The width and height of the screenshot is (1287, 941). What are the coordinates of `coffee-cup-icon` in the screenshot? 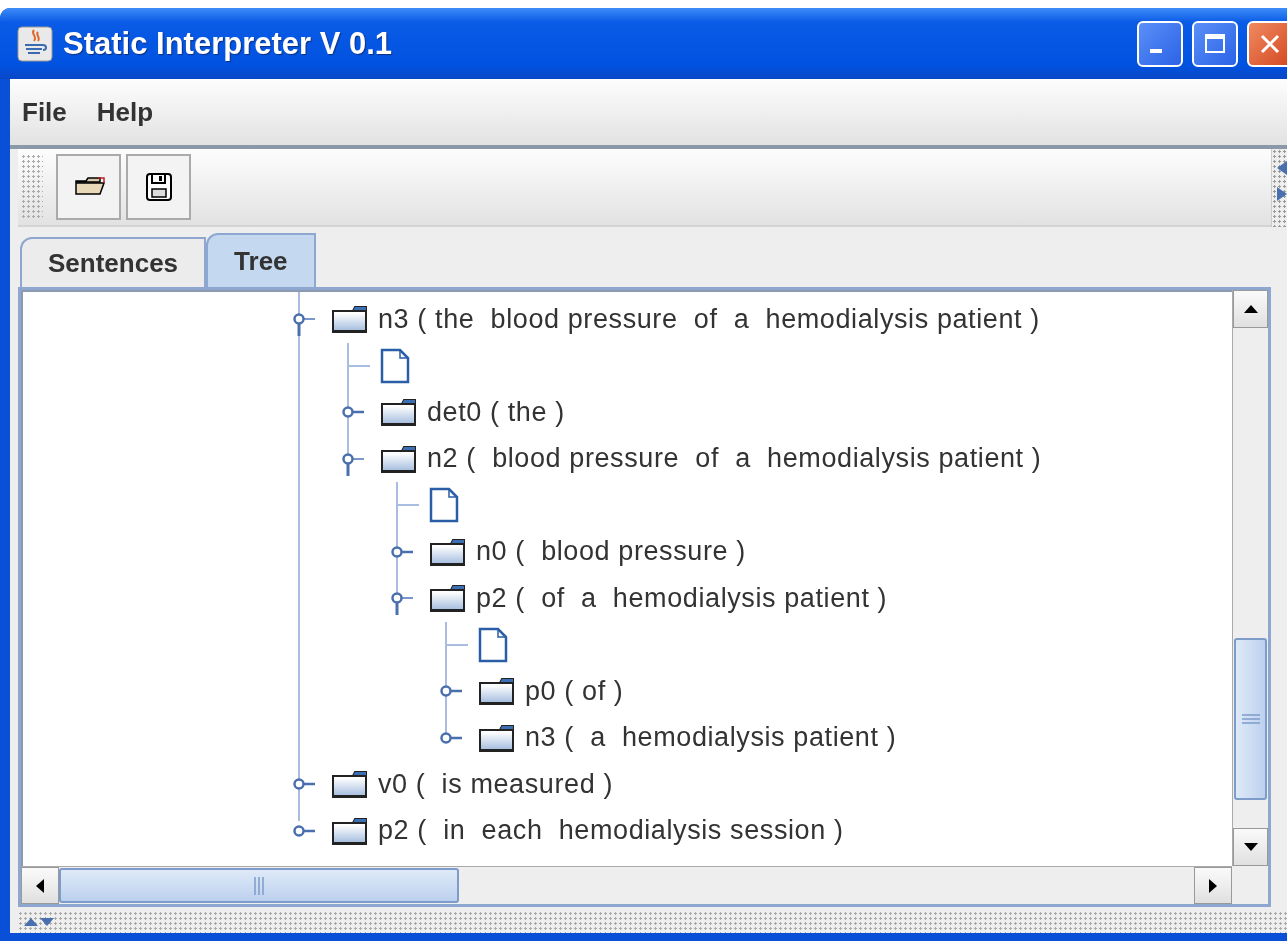 It's located at (35, 43).